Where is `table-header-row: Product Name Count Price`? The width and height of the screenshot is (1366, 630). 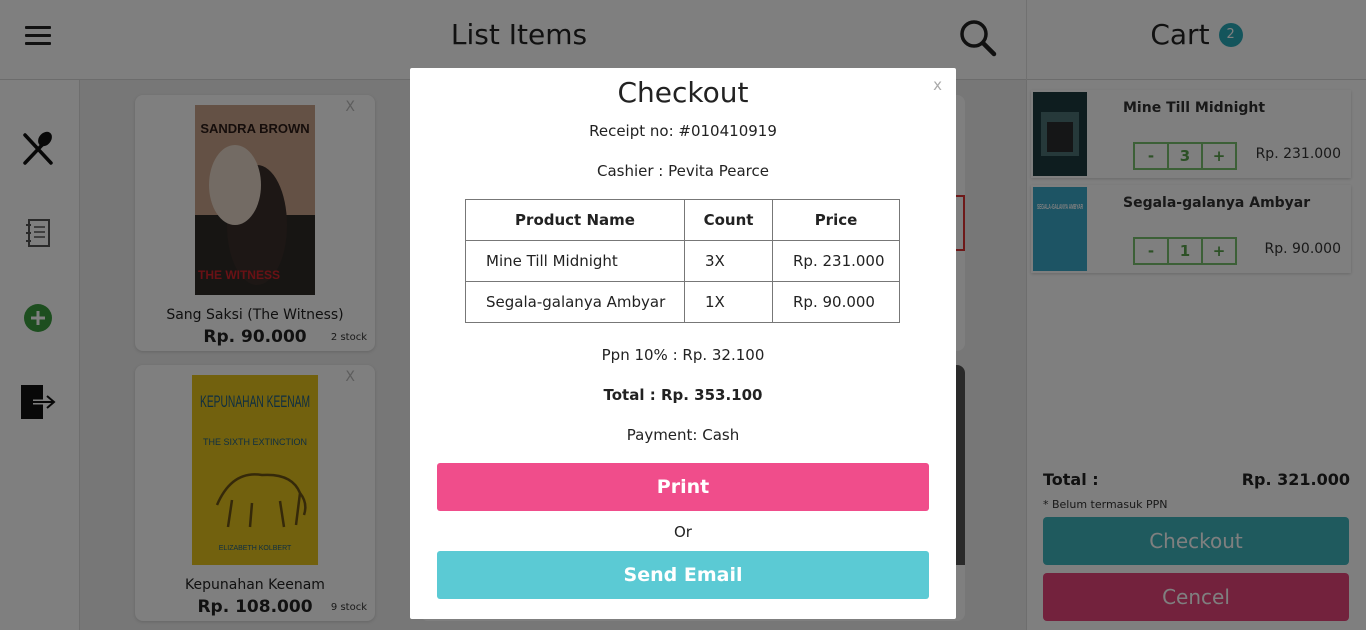
table-header-row: Product Name Count Price is located at coordinates (682, 220).